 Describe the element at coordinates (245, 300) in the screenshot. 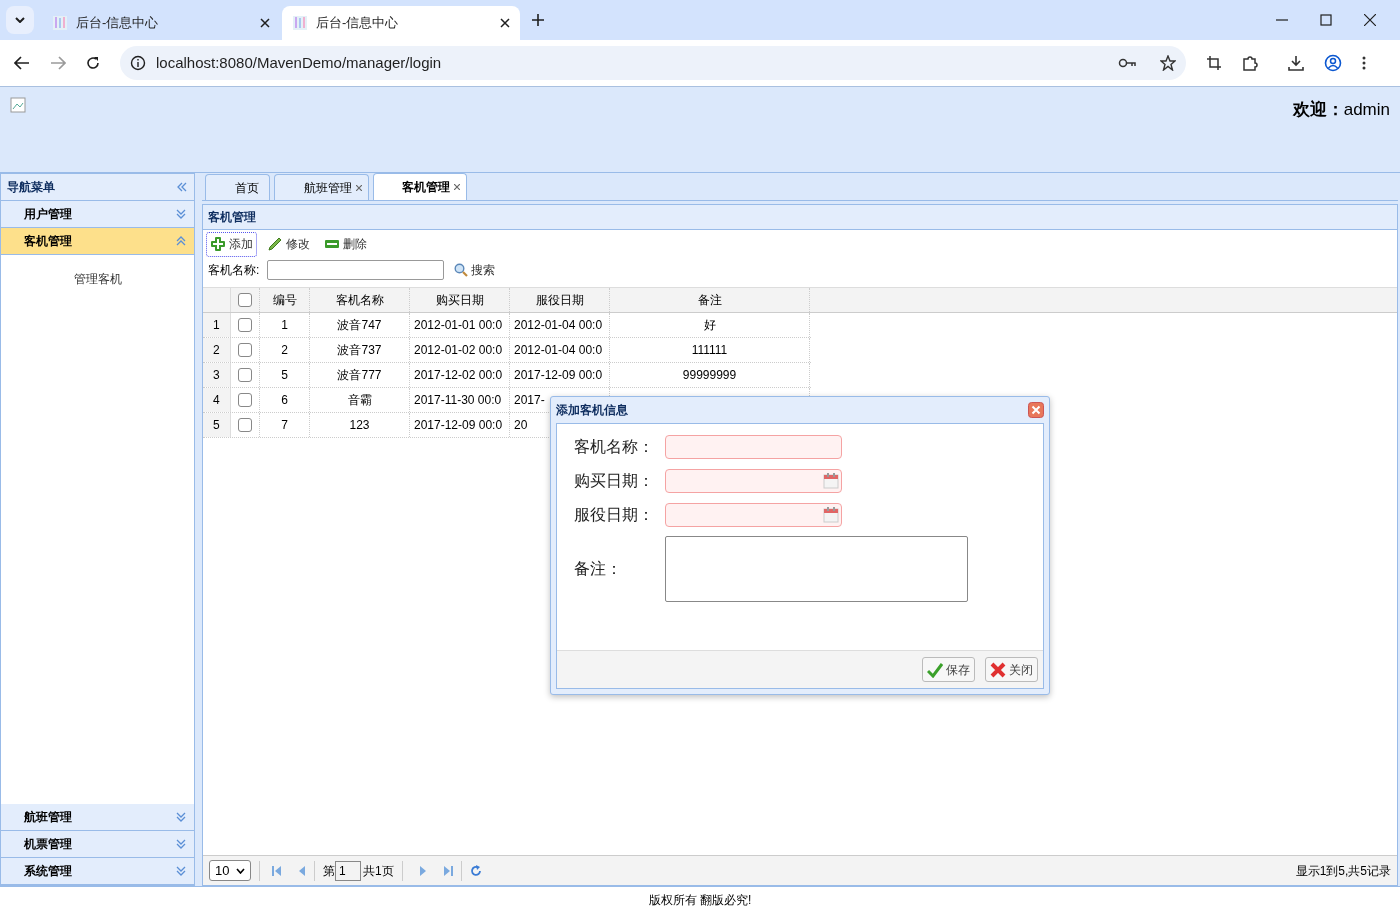

I see `select-all-checkbox` at that location.